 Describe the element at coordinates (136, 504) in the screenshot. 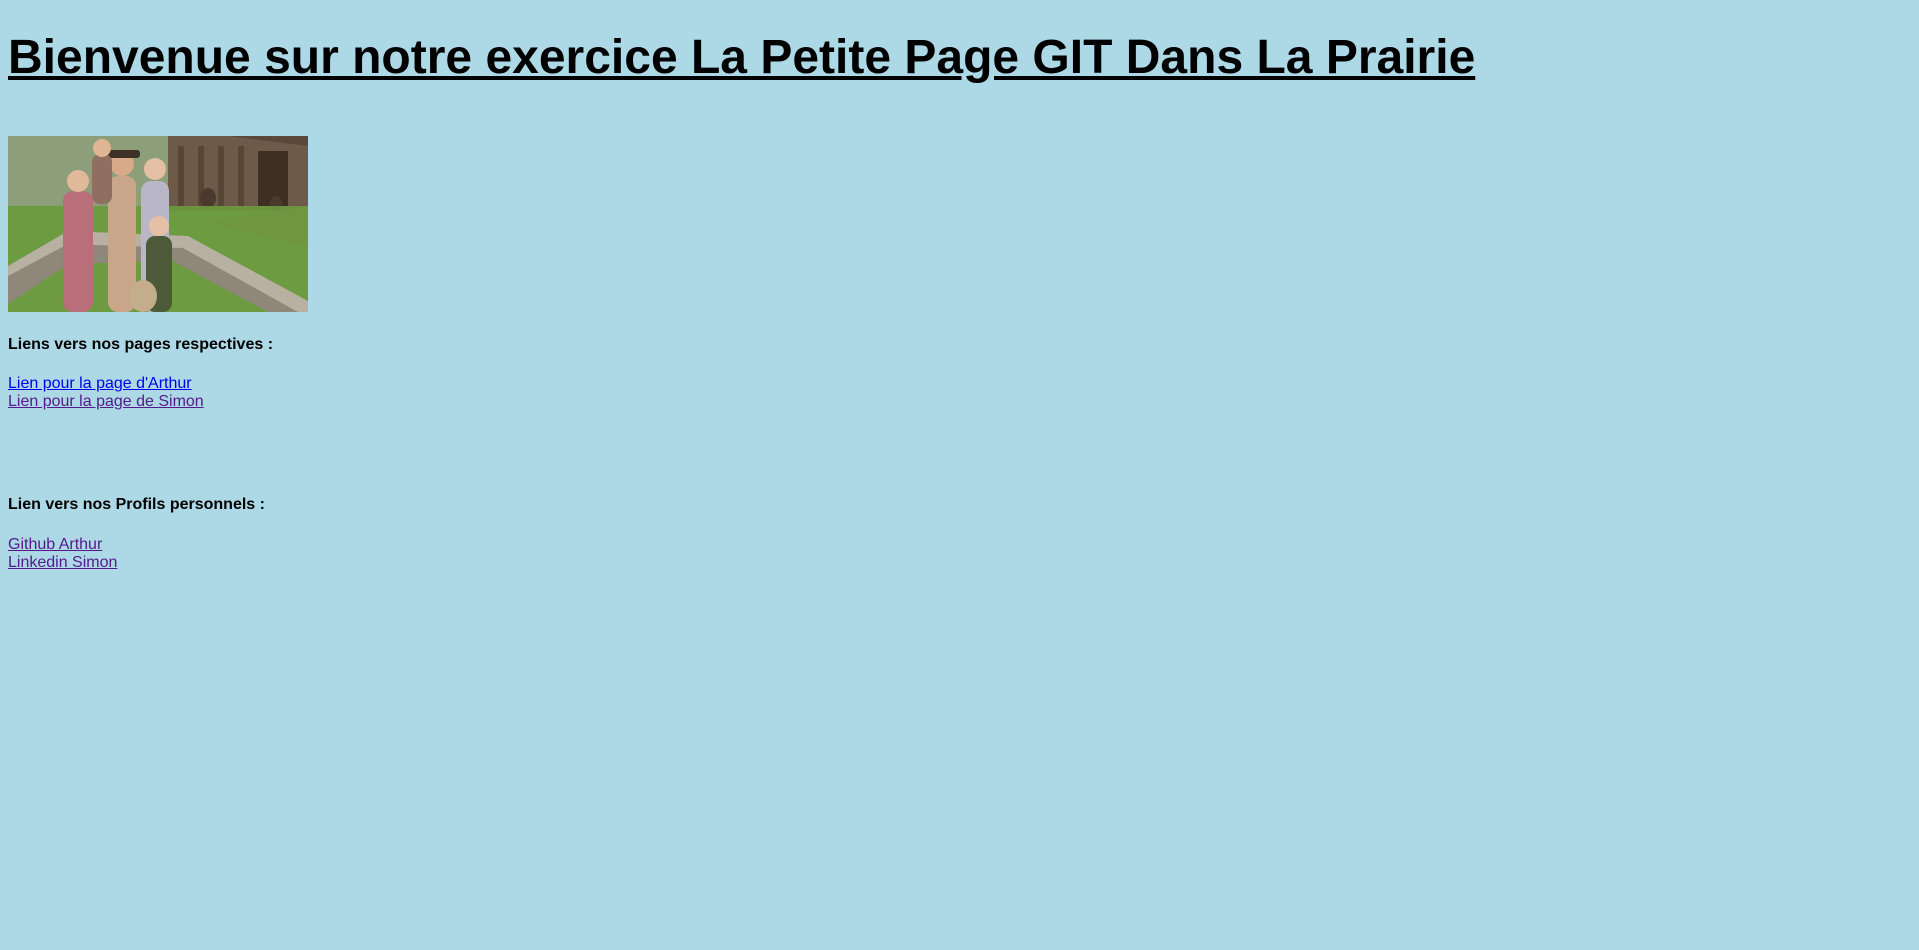

I see `section-heading-profiles: Lien vers nos Profils personnels :` at that location.